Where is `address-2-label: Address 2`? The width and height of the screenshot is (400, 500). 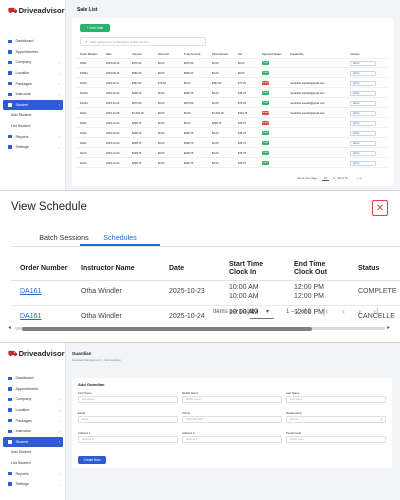
address-2-label: Address 2 is located at coordinates (188, 433).